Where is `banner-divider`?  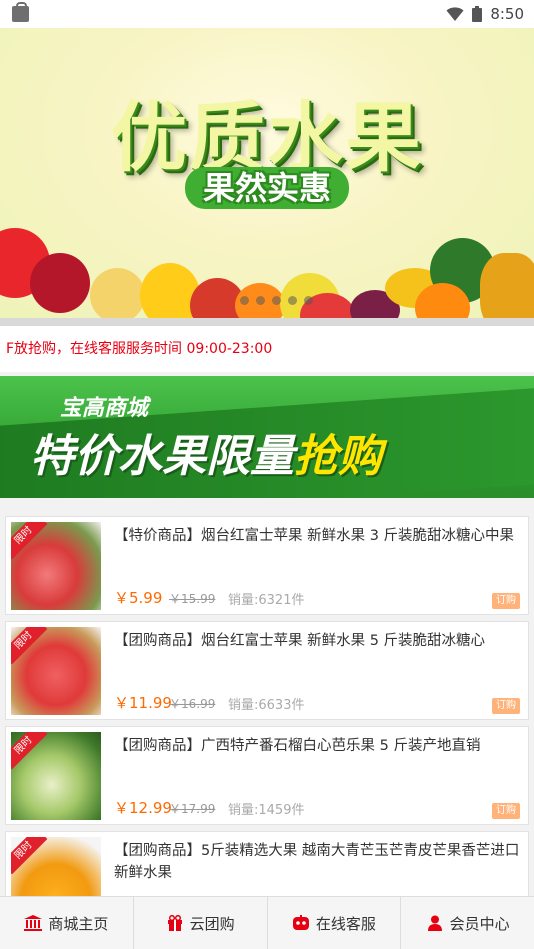 banner-divider is located at coordinates (267, 322).